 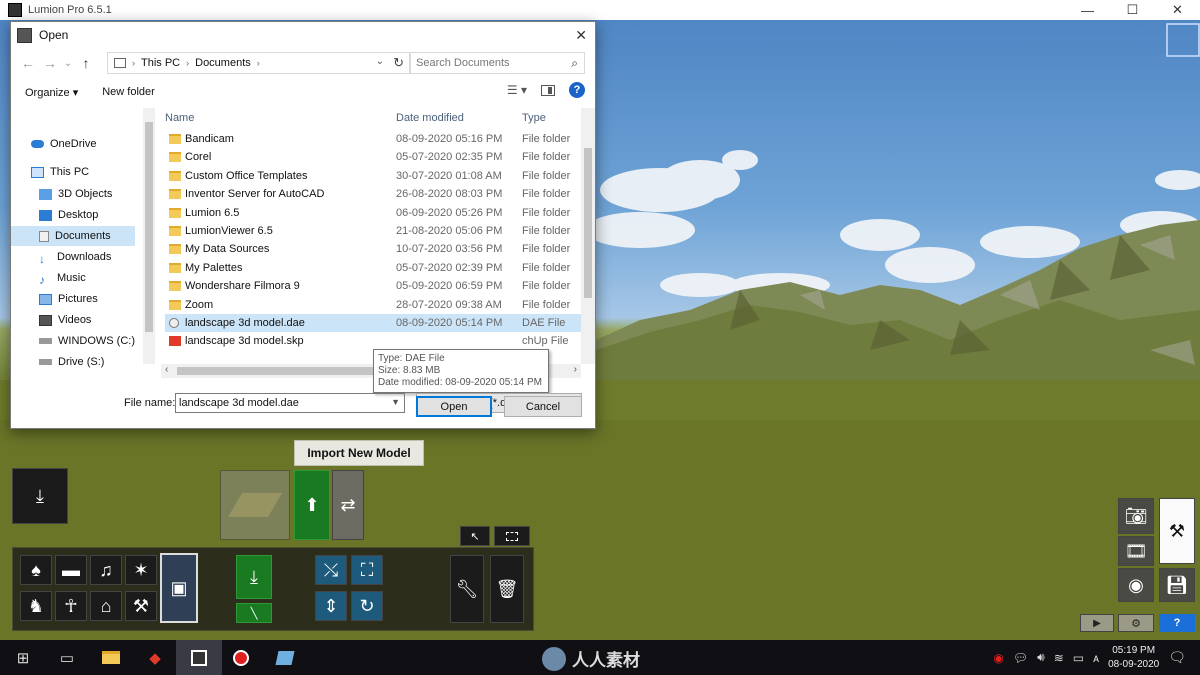 What do you see at coordinates (1177, 531) in the screenshot?
I see `build-mode-icon: ⚒` at bounding box center [1177, 531].